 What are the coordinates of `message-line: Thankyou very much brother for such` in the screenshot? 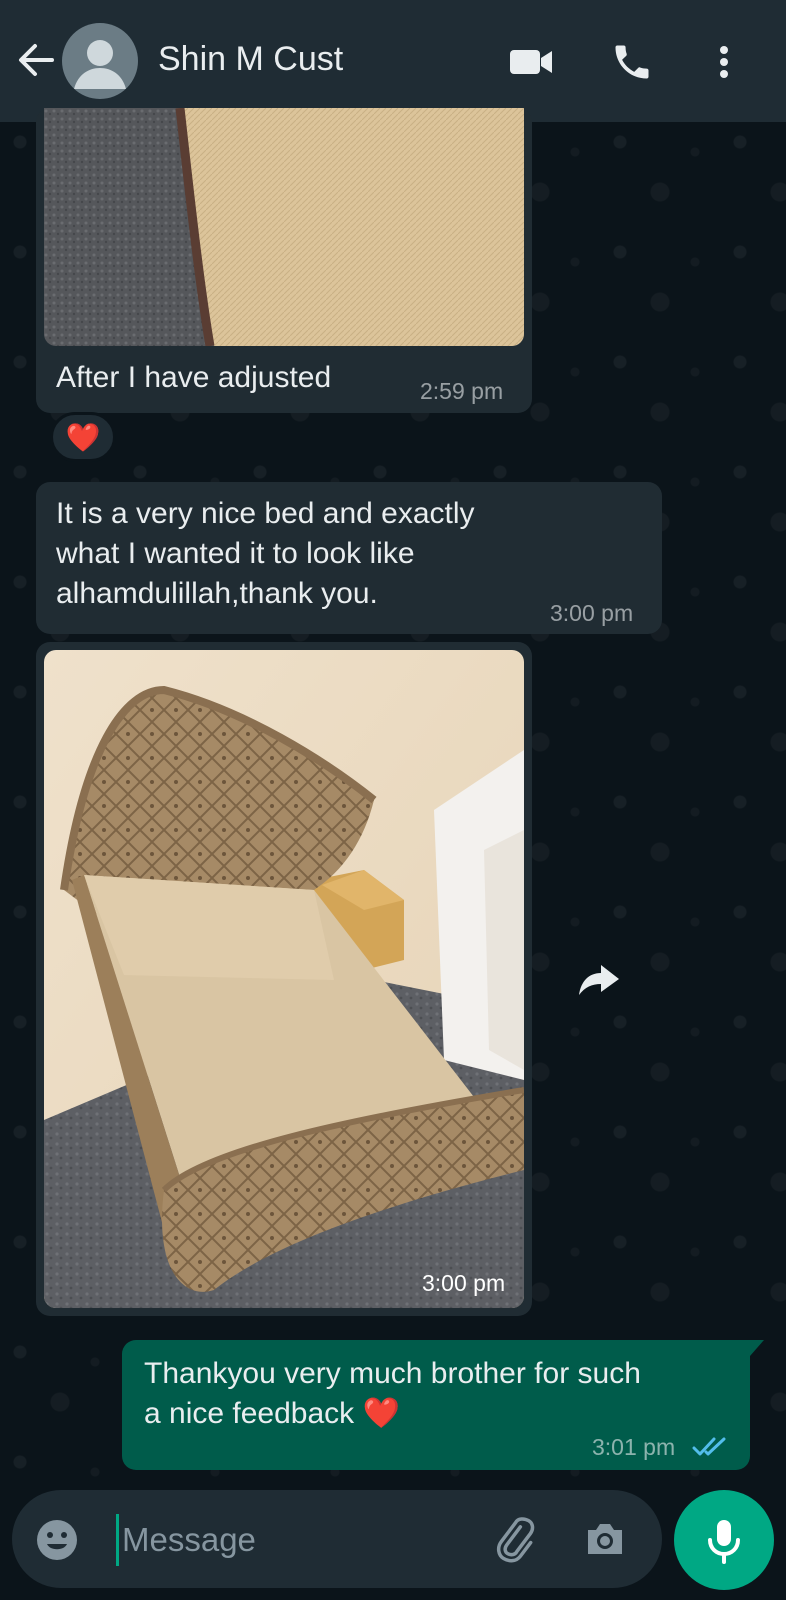 It's located at (392, 1373).